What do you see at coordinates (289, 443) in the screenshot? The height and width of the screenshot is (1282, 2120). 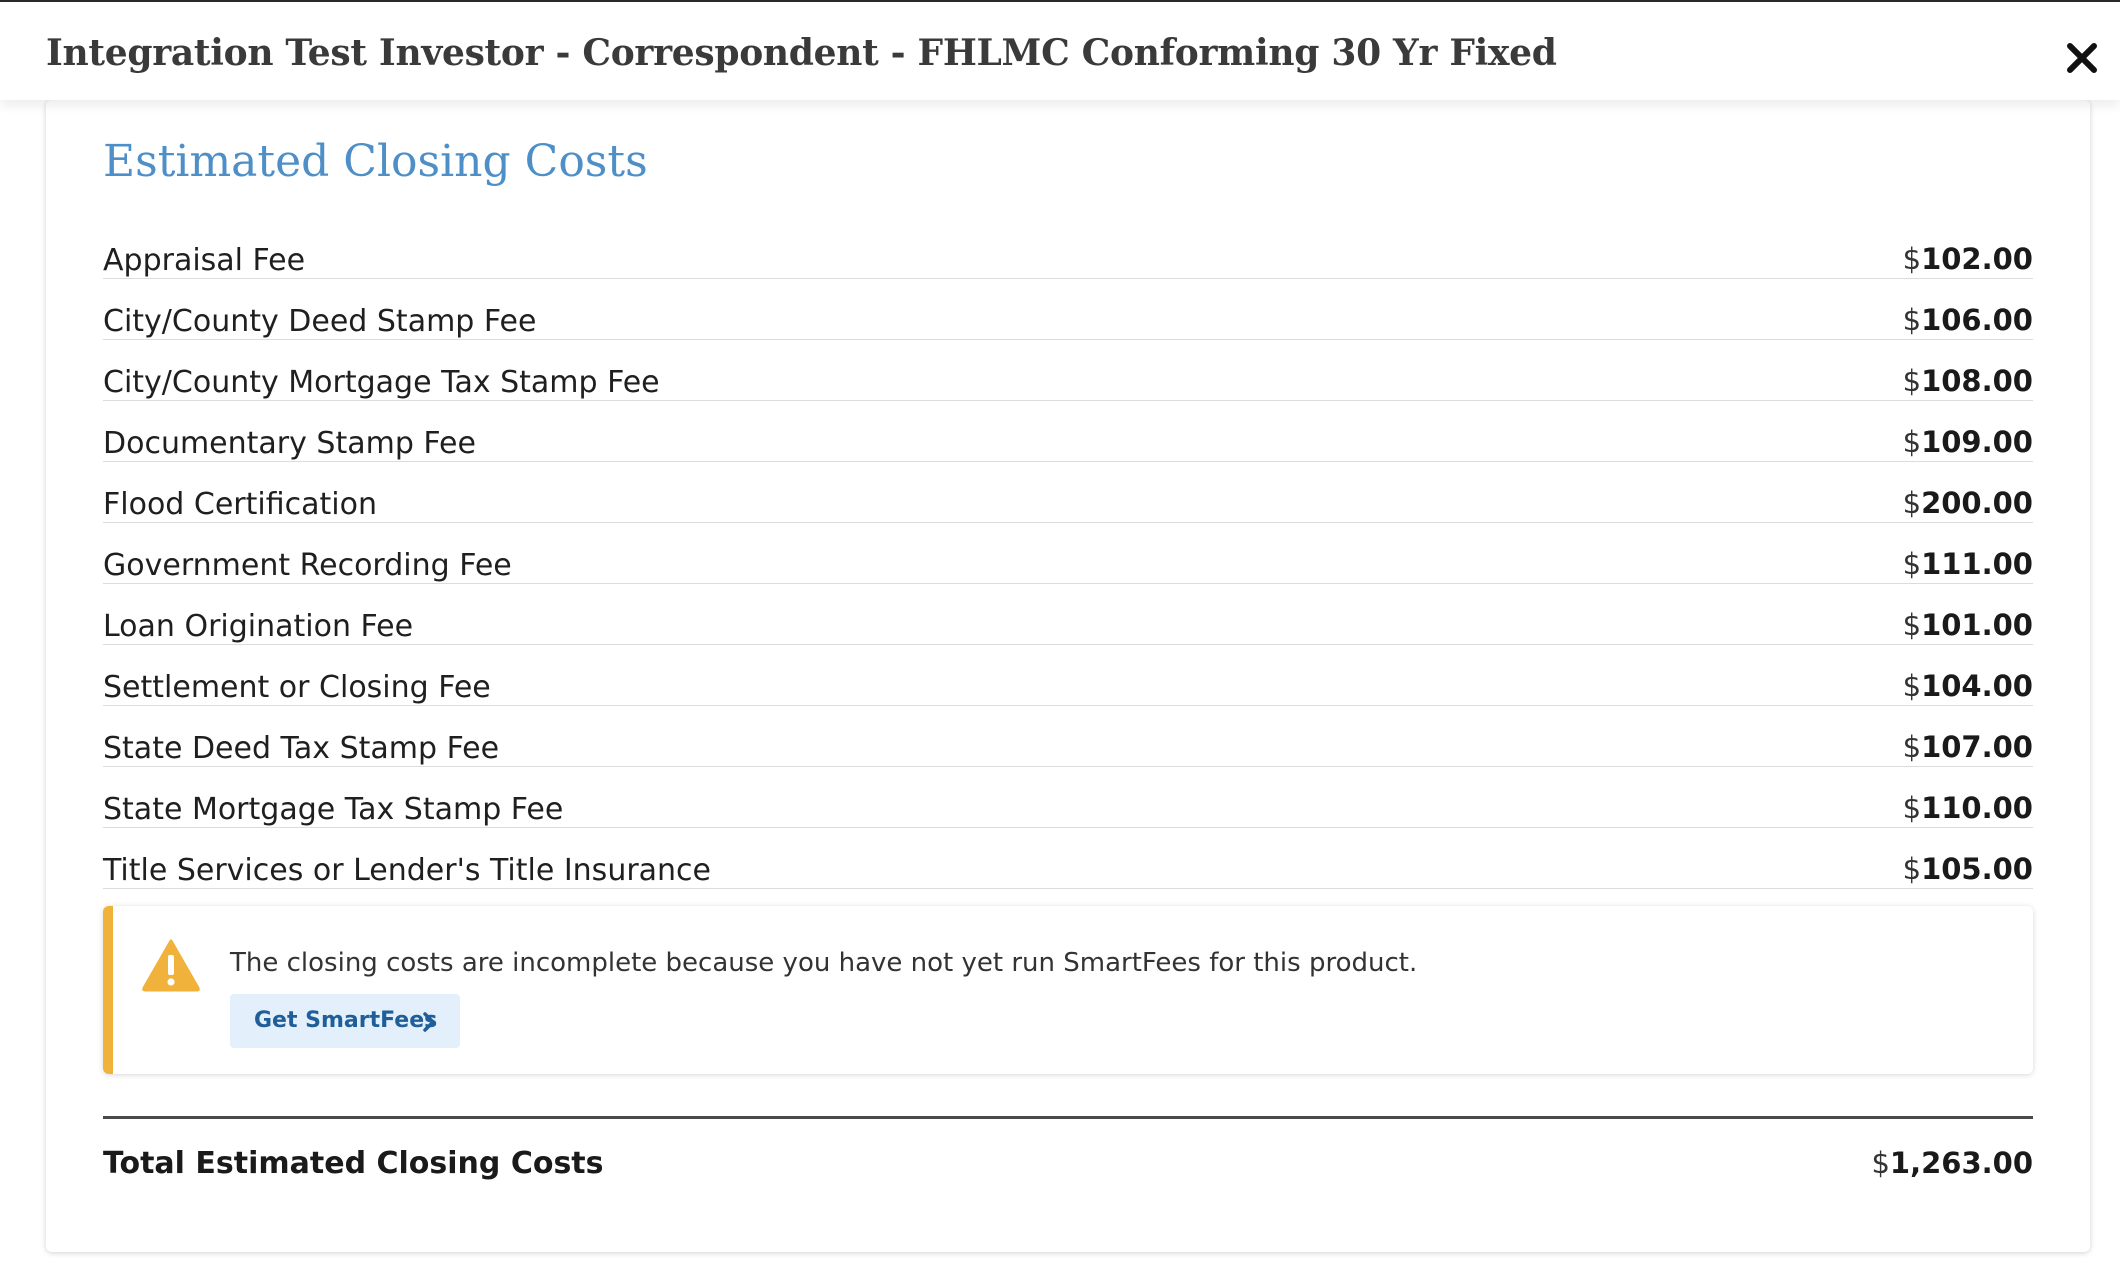 I see `fee-label: Documentary Stamp Fee` at bounding box center [289, 443].